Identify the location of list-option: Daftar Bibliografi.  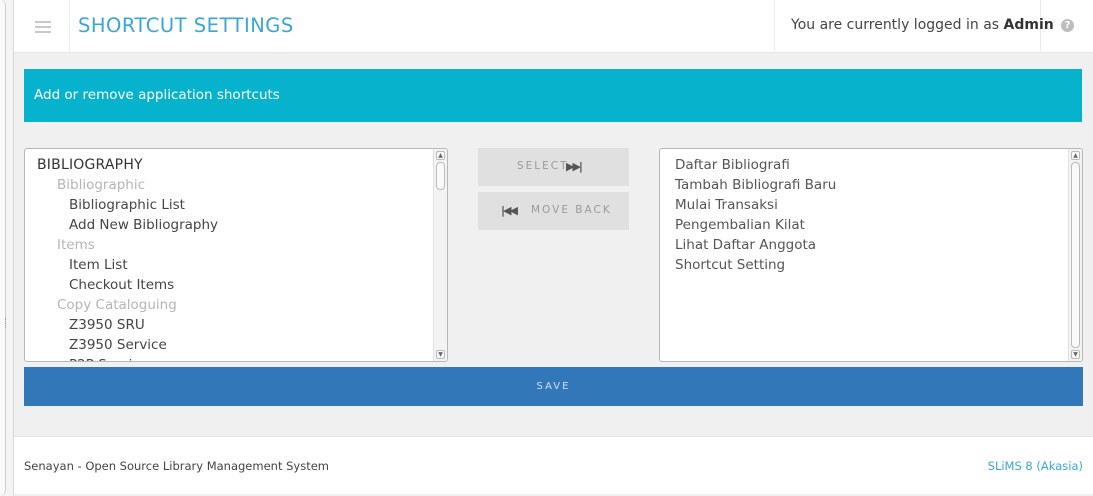
(863, 165).